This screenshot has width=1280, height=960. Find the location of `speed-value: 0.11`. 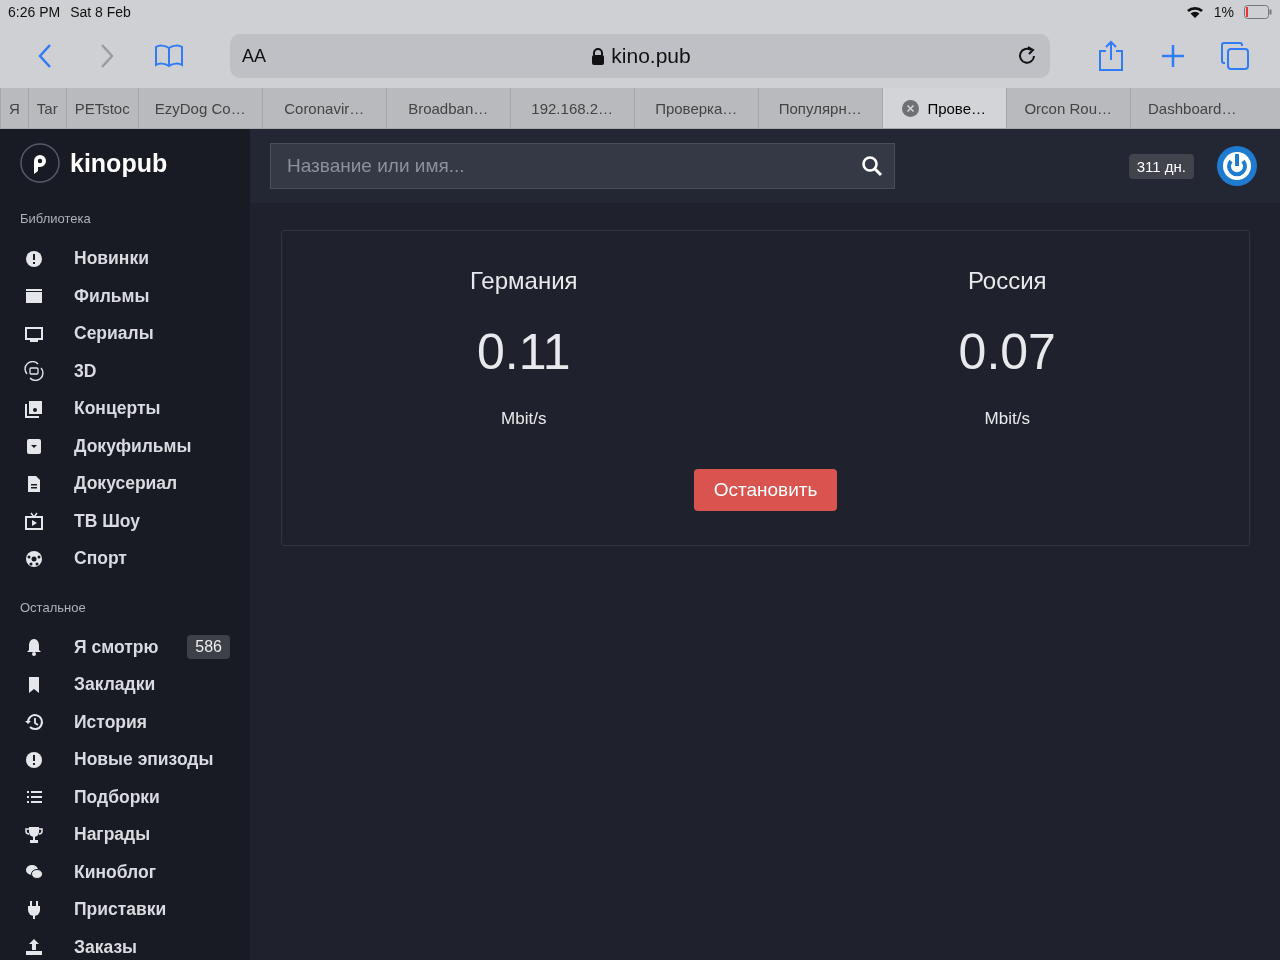

speed-value: 0.11 is located at coordinates (523, 352).